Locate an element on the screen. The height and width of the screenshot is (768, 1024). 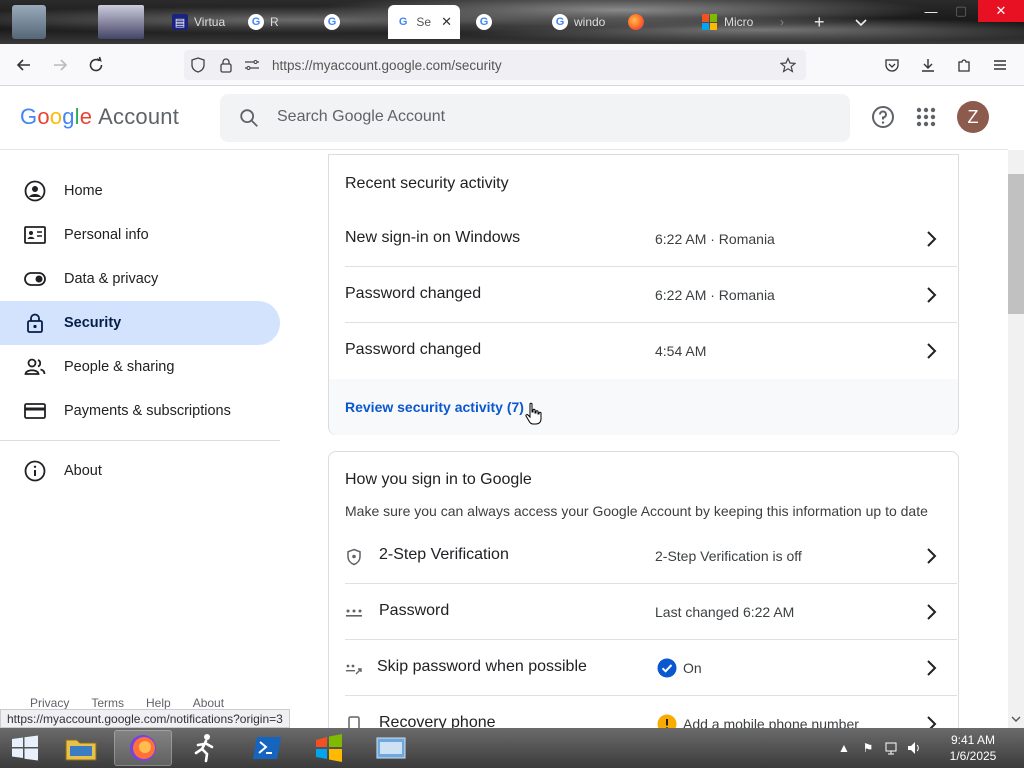
windows-logo-icon is located at coordinates (25, 748).